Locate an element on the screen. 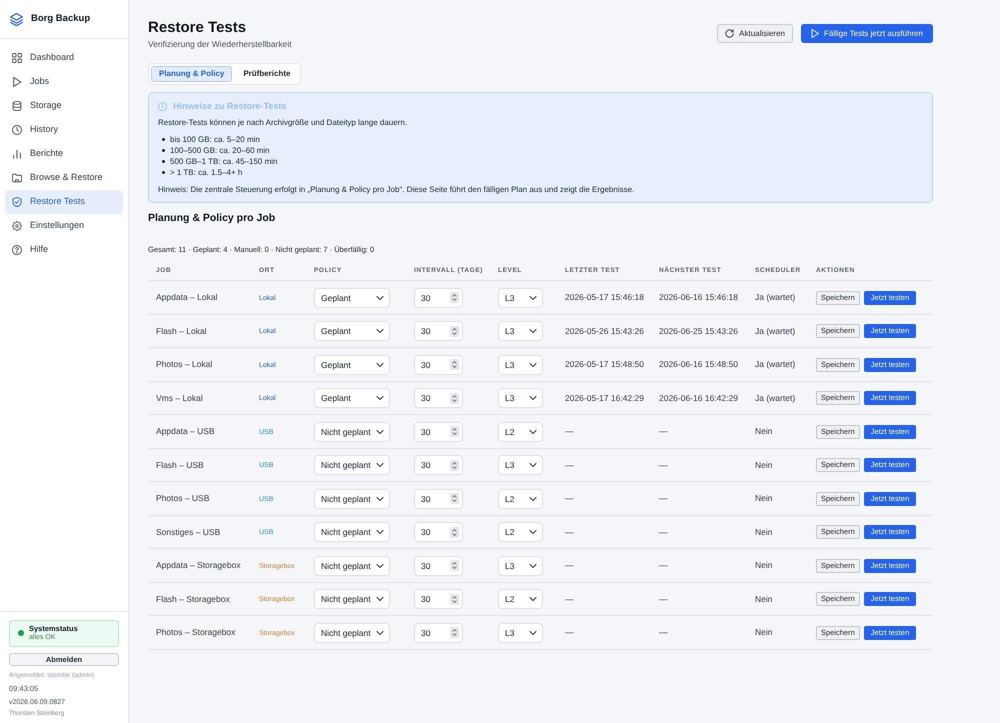  next-test-cell-text: 2026-06-16 16:42:29 is located at coordinates (699, 398).